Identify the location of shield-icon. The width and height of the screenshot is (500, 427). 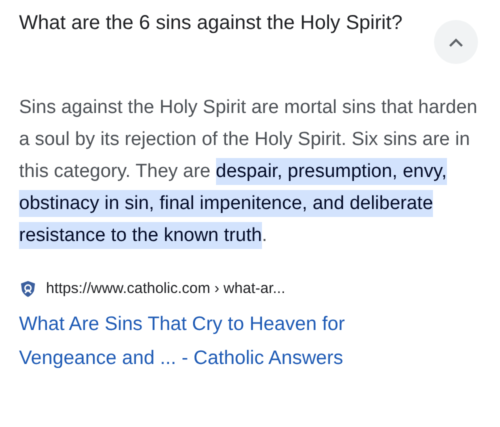
(28, 289).